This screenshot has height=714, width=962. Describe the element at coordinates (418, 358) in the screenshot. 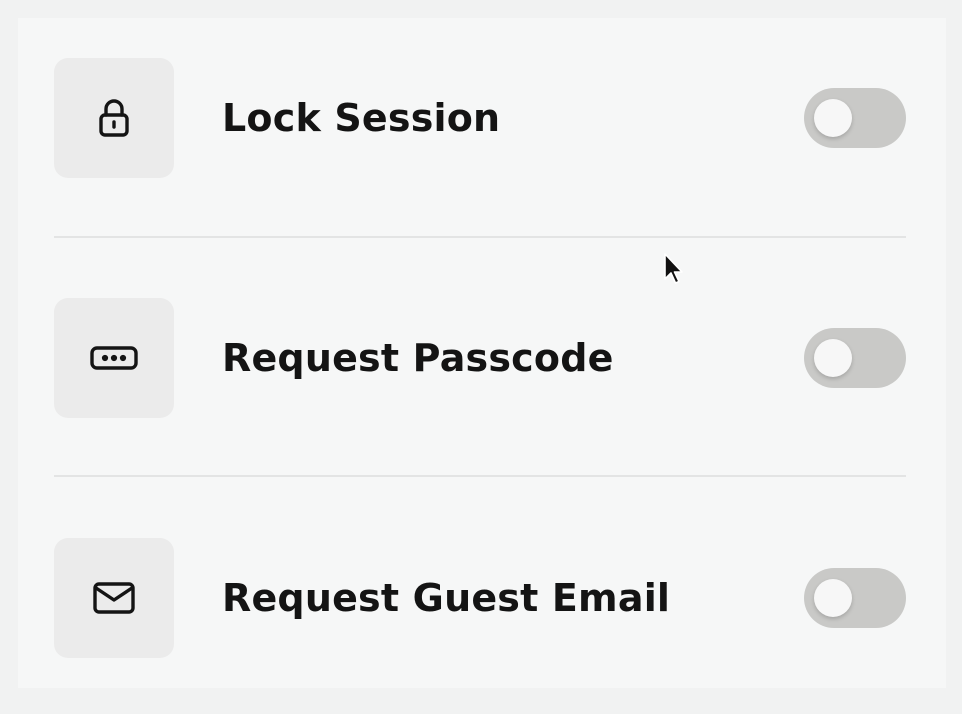

I see `setting-label: Request Passcode` at that location.